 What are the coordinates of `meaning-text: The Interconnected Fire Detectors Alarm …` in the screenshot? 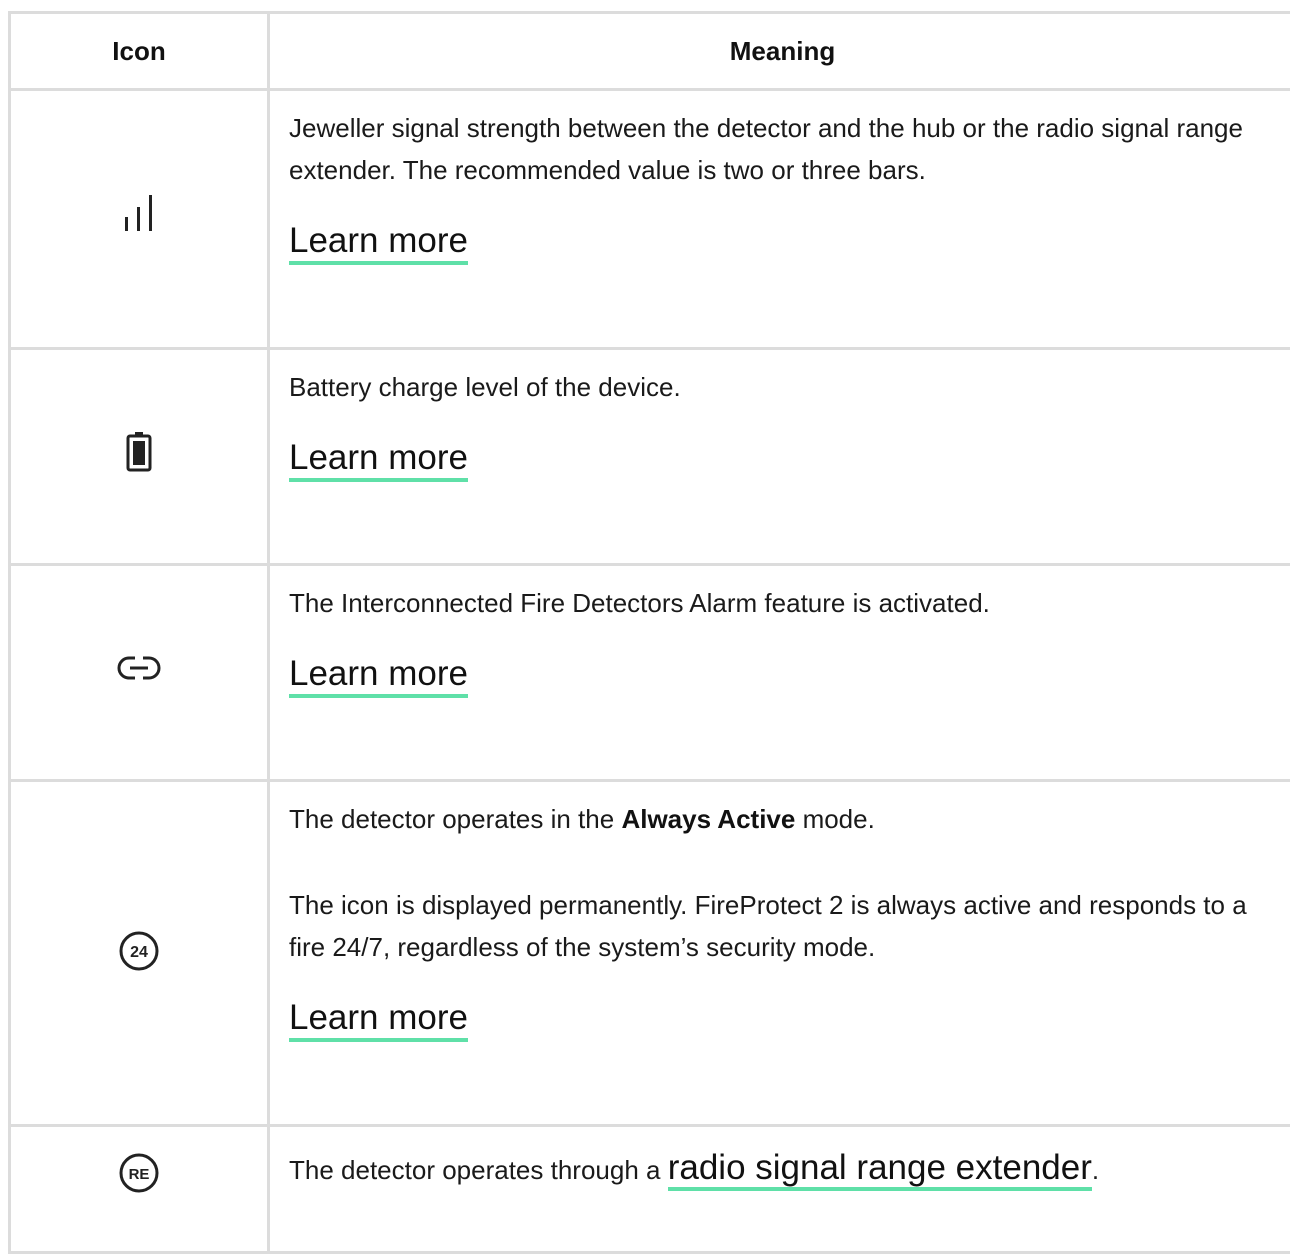 It's located at (782, 603).